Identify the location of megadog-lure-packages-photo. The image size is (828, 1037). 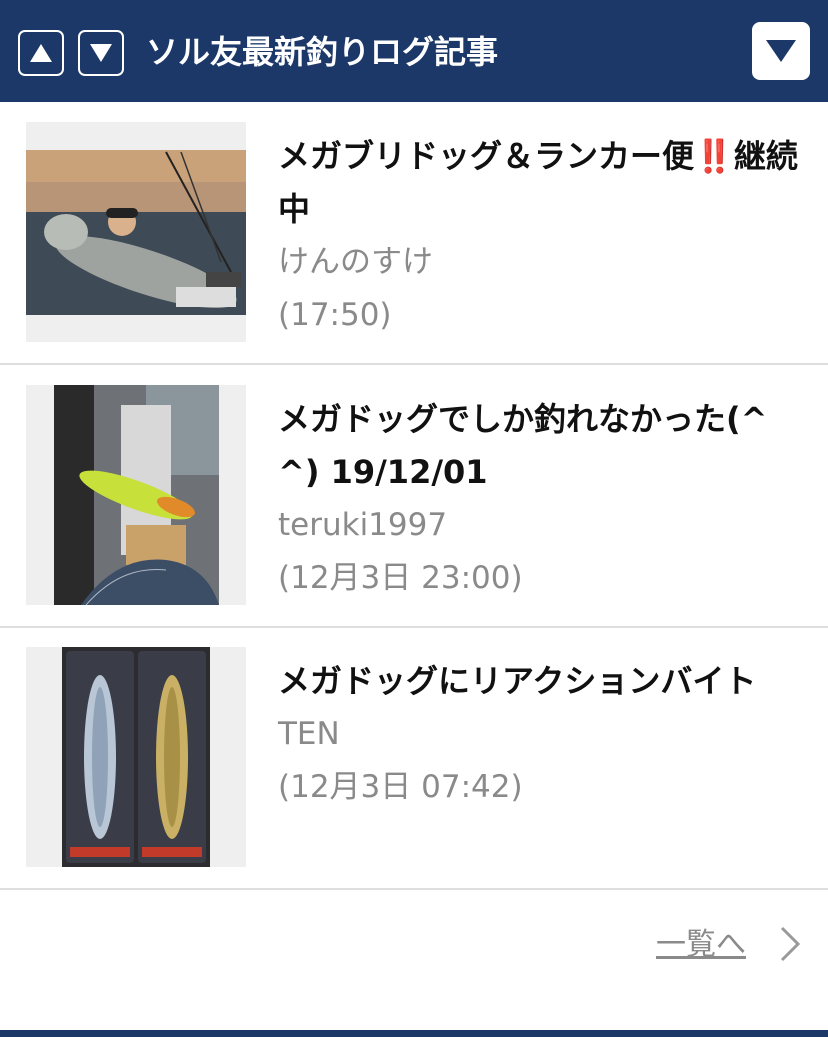
(136, 757).